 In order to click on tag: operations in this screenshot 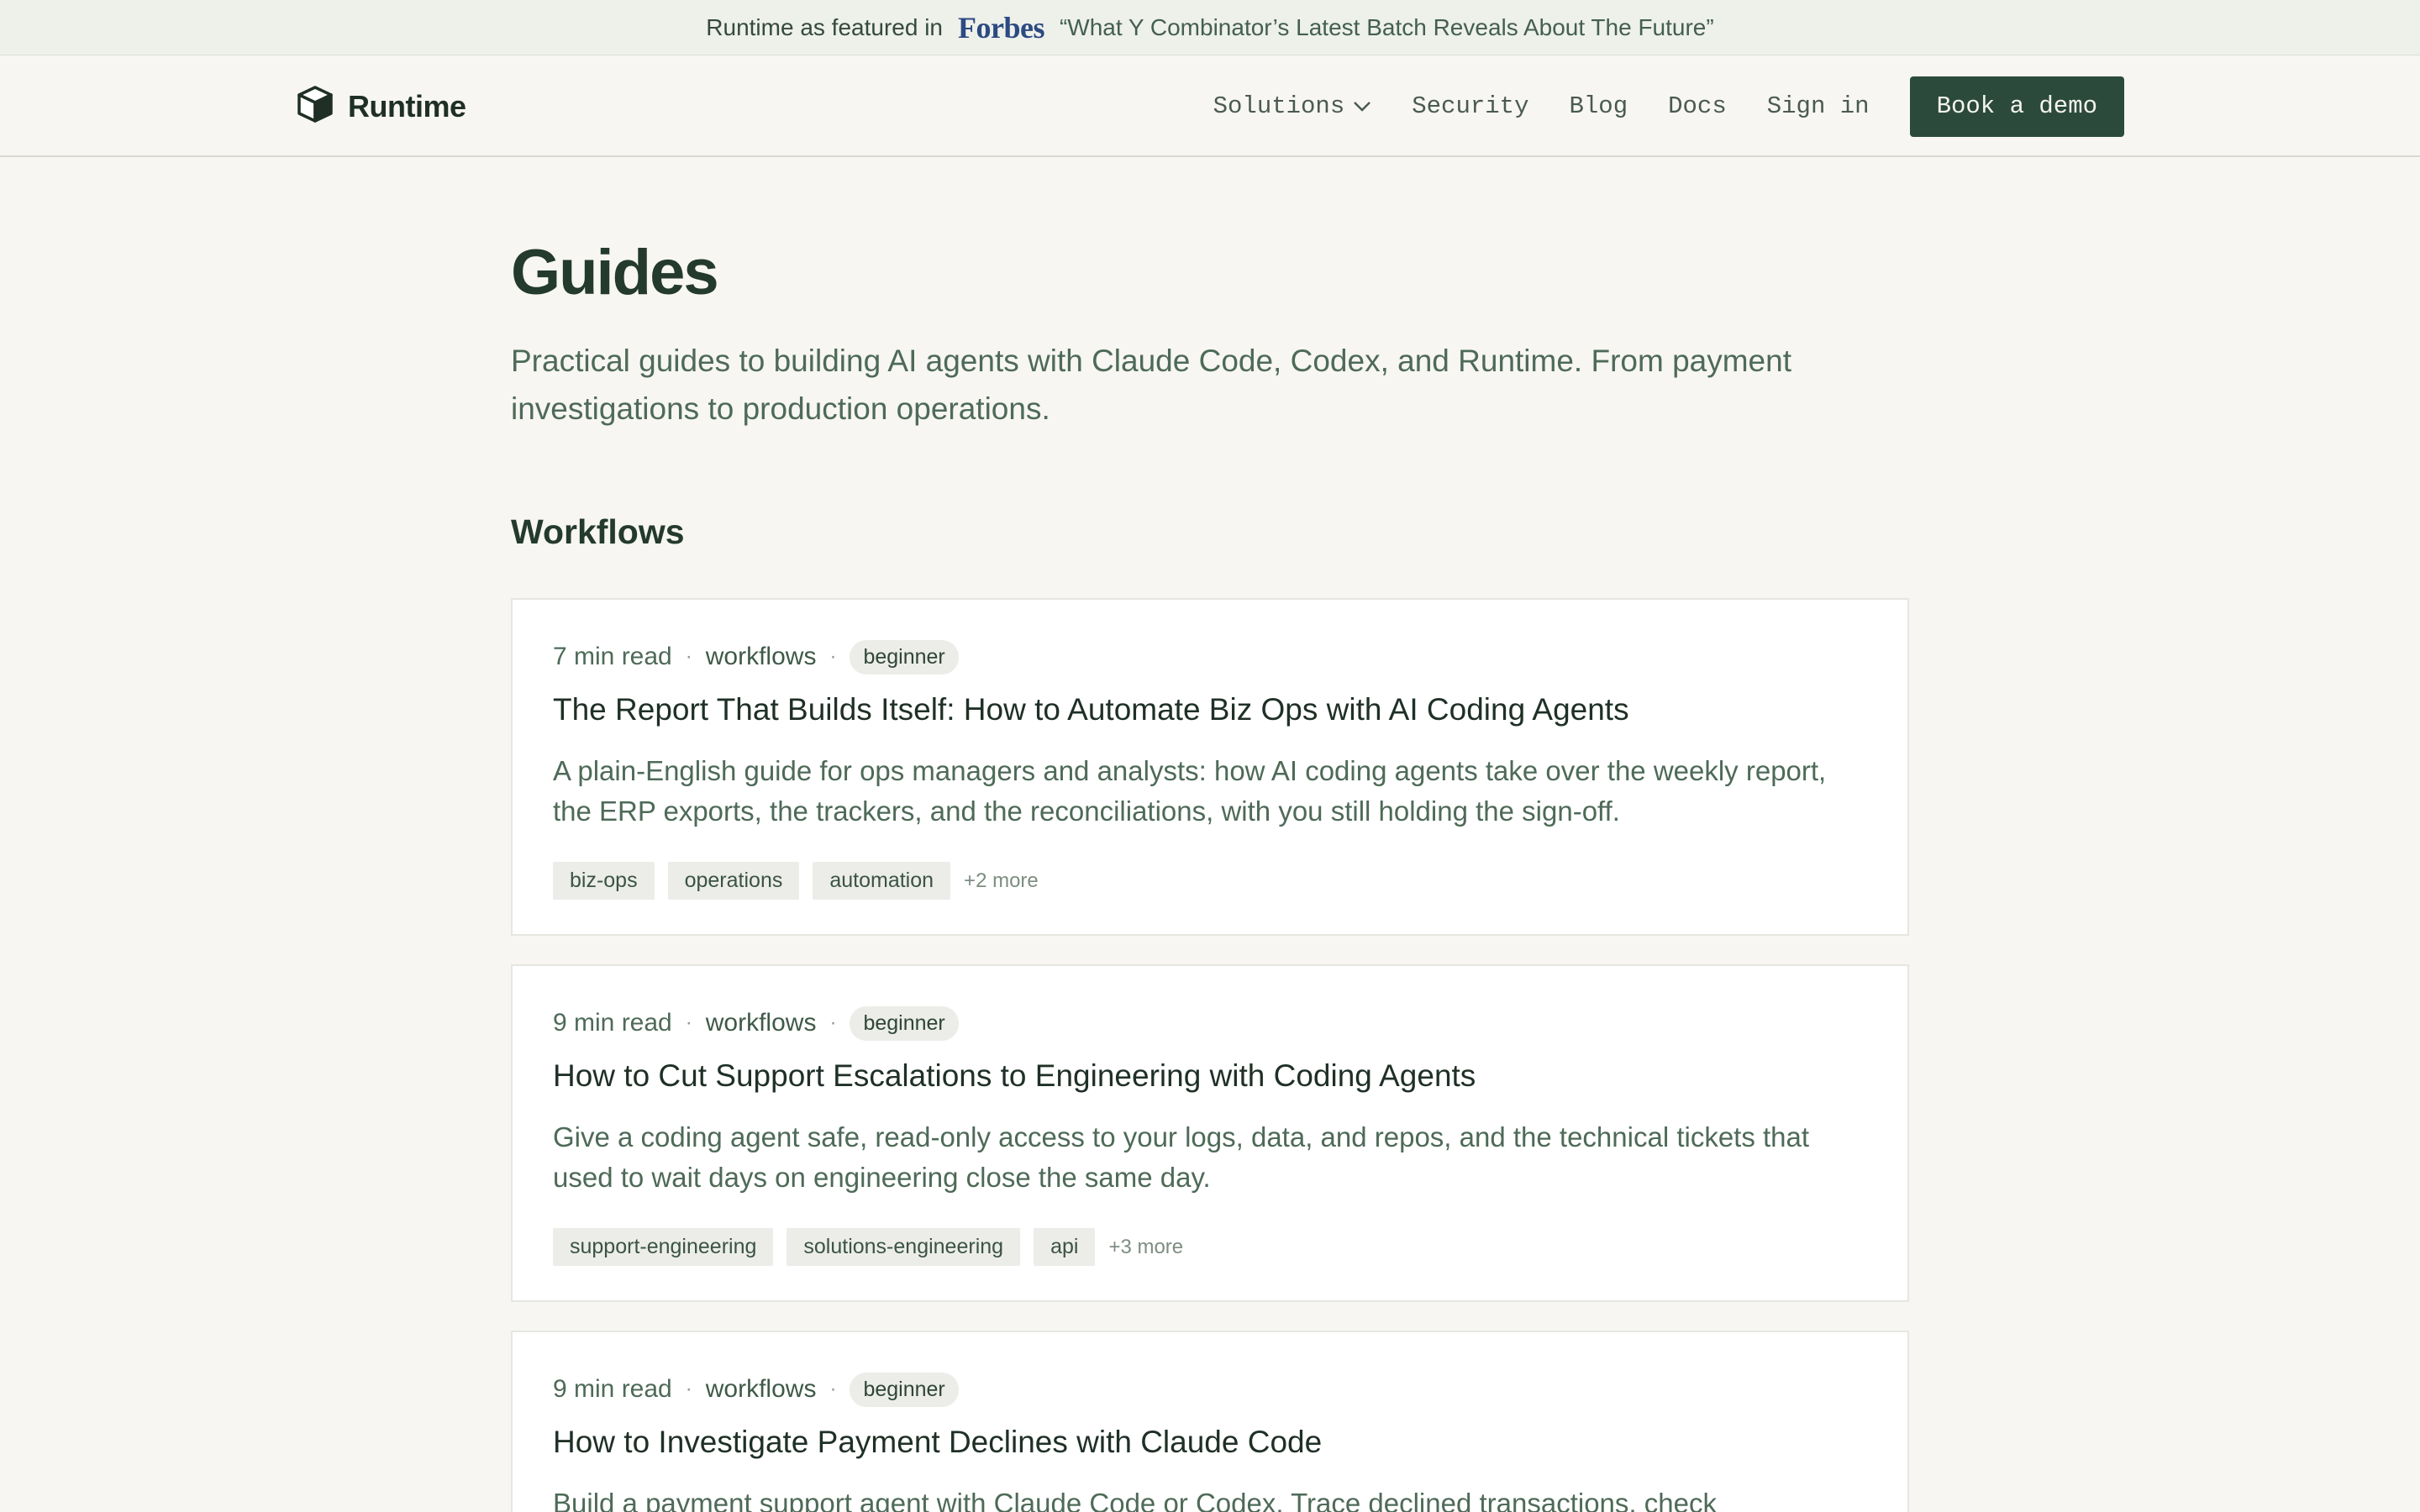, I will do `click(734, 881)`.